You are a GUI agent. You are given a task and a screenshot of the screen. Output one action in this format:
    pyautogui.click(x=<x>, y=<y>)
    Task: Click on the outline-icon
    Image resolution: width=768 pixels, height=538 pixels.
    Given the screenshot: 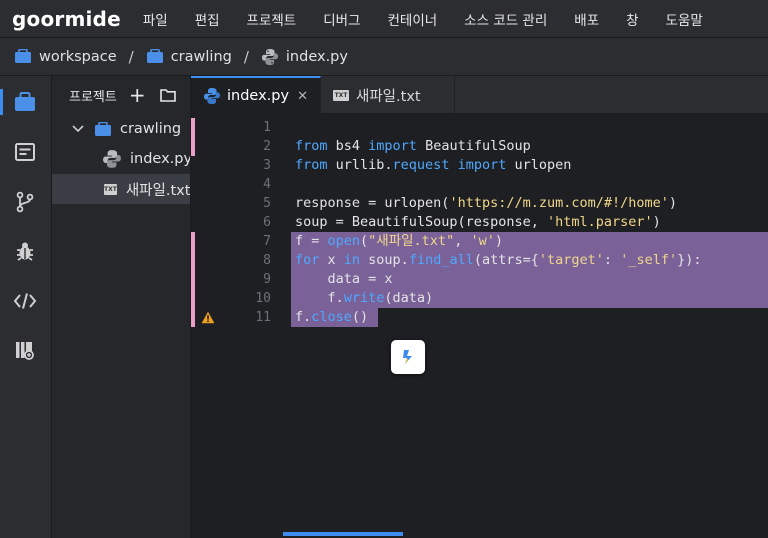 What is the action you would take?
    pyautogui.click(x=25, y=152)
    